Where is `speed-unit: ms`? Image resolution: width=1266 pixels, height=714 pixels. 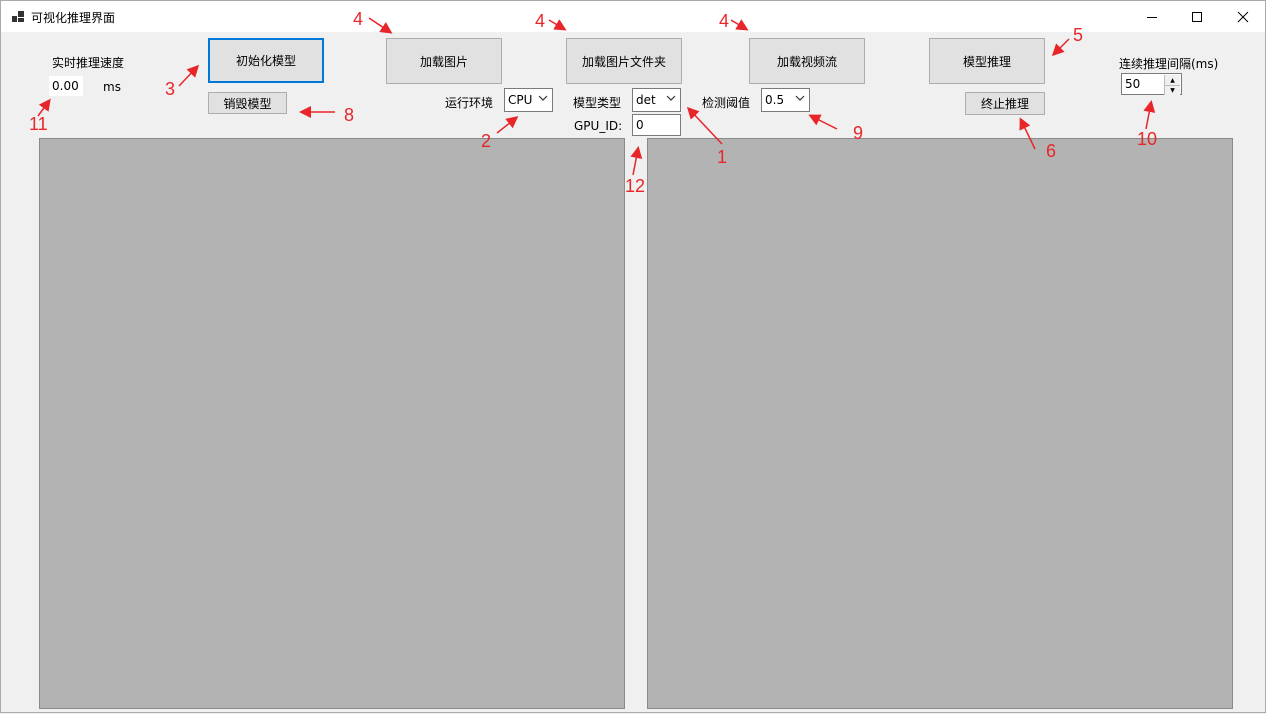 speed-unit: ms is located at coordinates (112, 87).